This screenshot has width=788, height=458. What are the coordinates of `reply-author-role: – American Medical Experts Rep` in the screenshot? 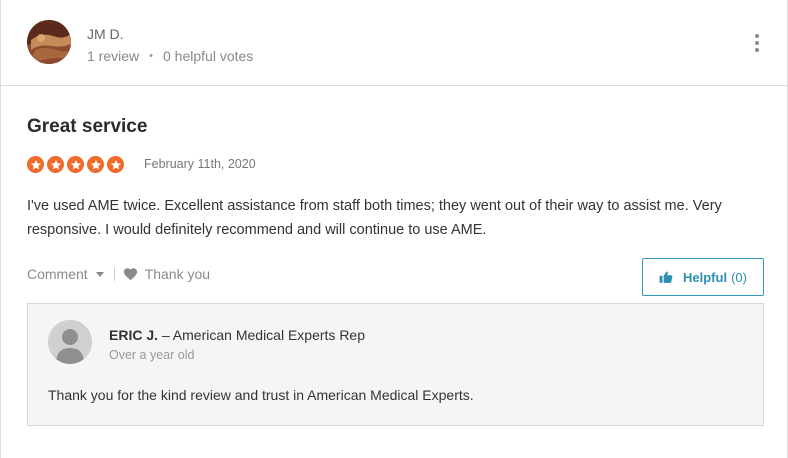 It's located at (263, 335).